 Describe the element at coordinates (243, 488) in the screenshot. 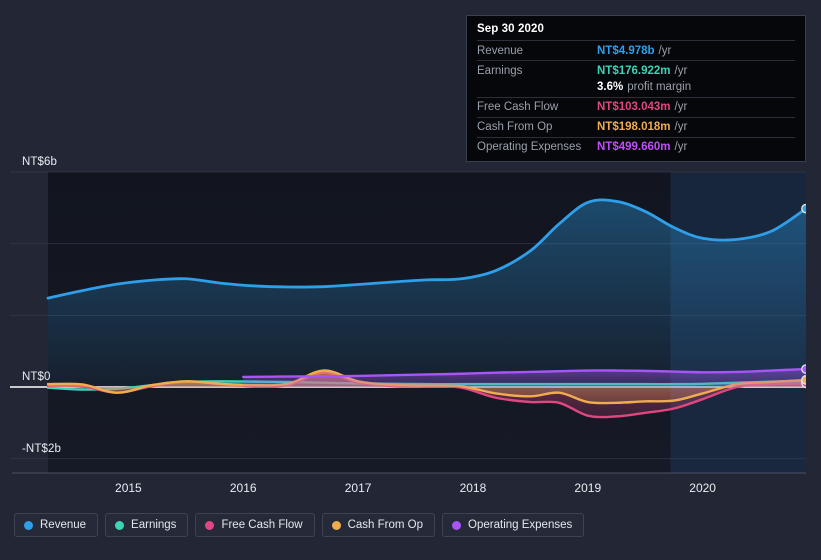

I see `x-tick-label: 2016` at that location.